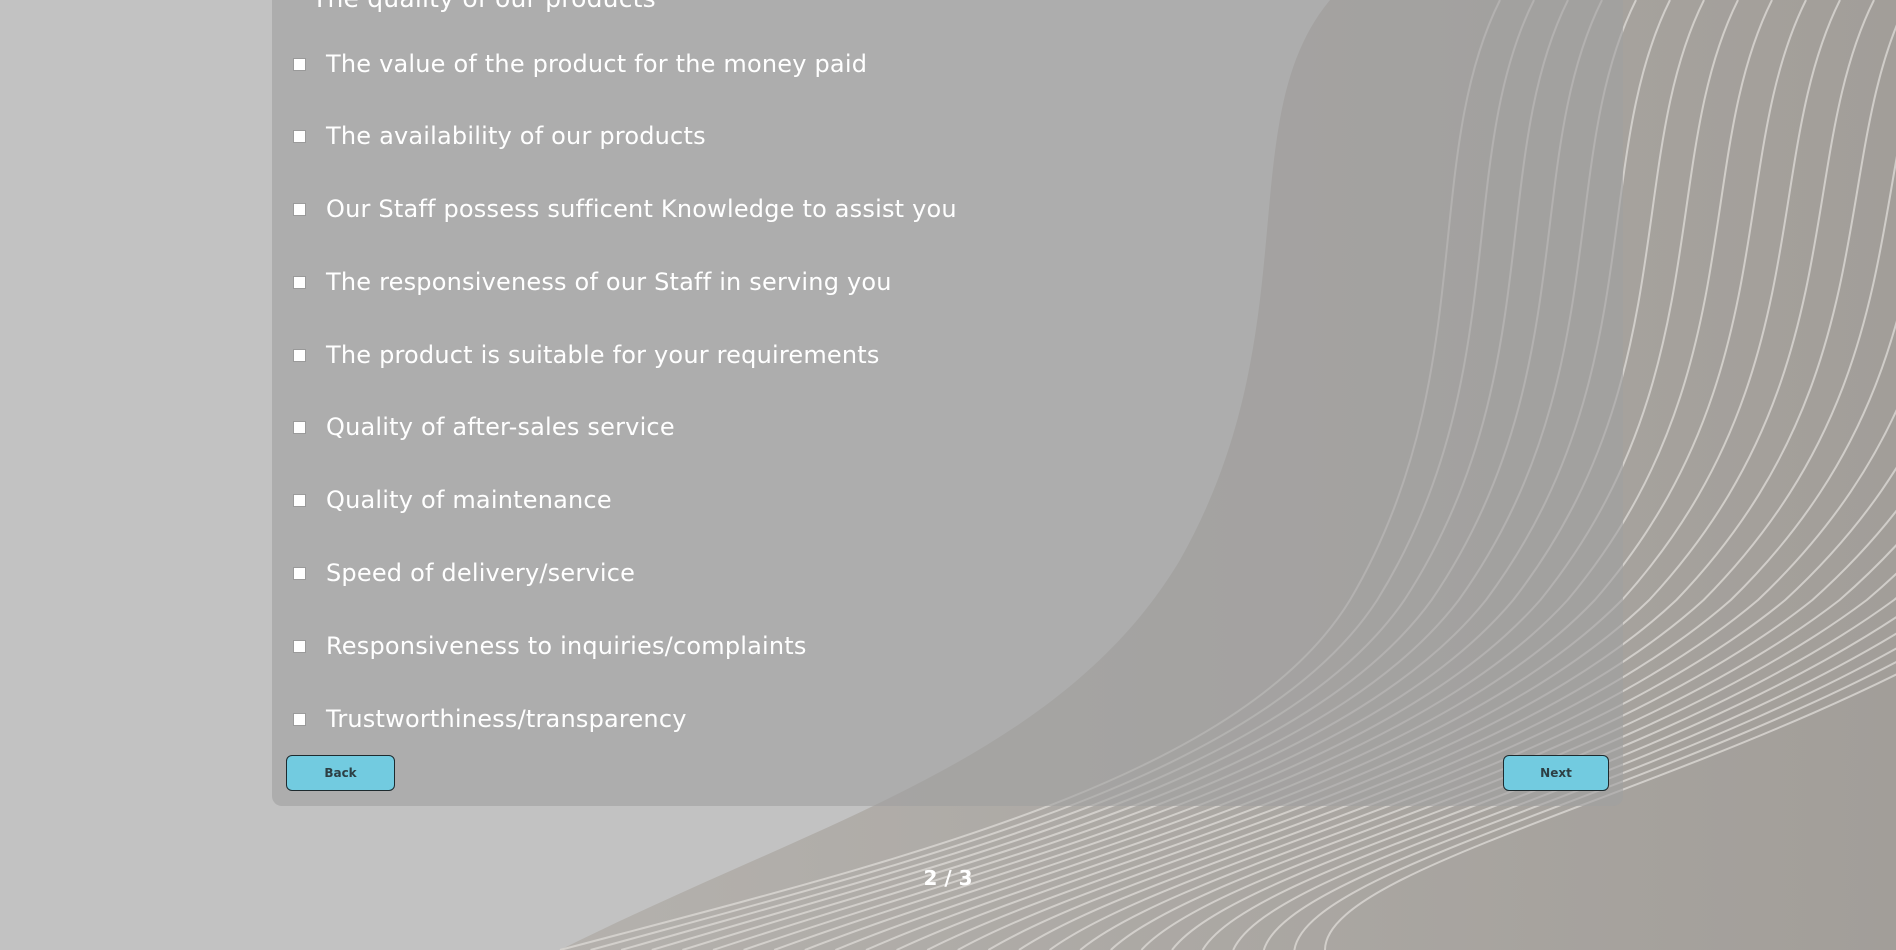 This screenshot has height=950, width=1896. I want to click on option-item: Responsiveness to inquiries/complaints, so click(548, 646).